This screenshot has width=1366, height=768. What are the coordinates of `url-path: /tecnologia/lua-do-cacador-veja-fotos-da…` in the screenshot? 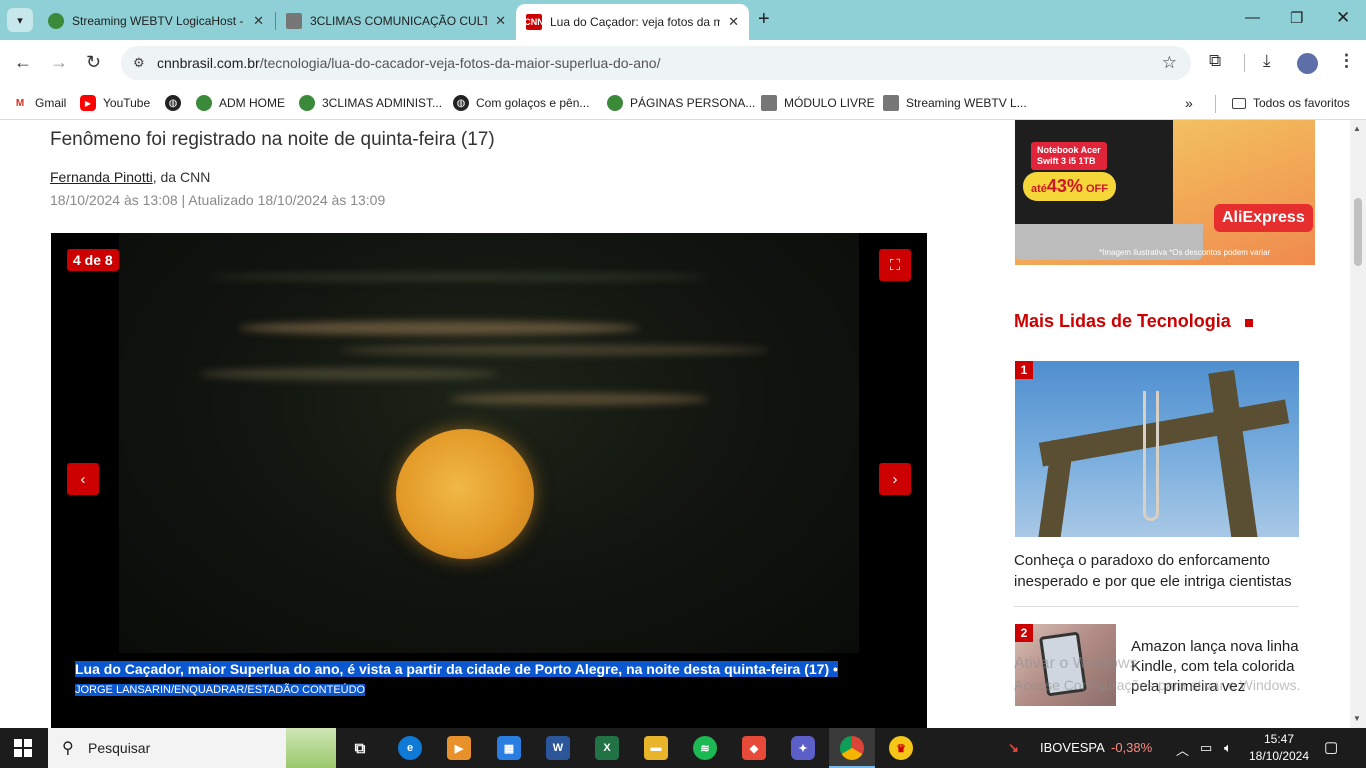 It's located at (460, 63).